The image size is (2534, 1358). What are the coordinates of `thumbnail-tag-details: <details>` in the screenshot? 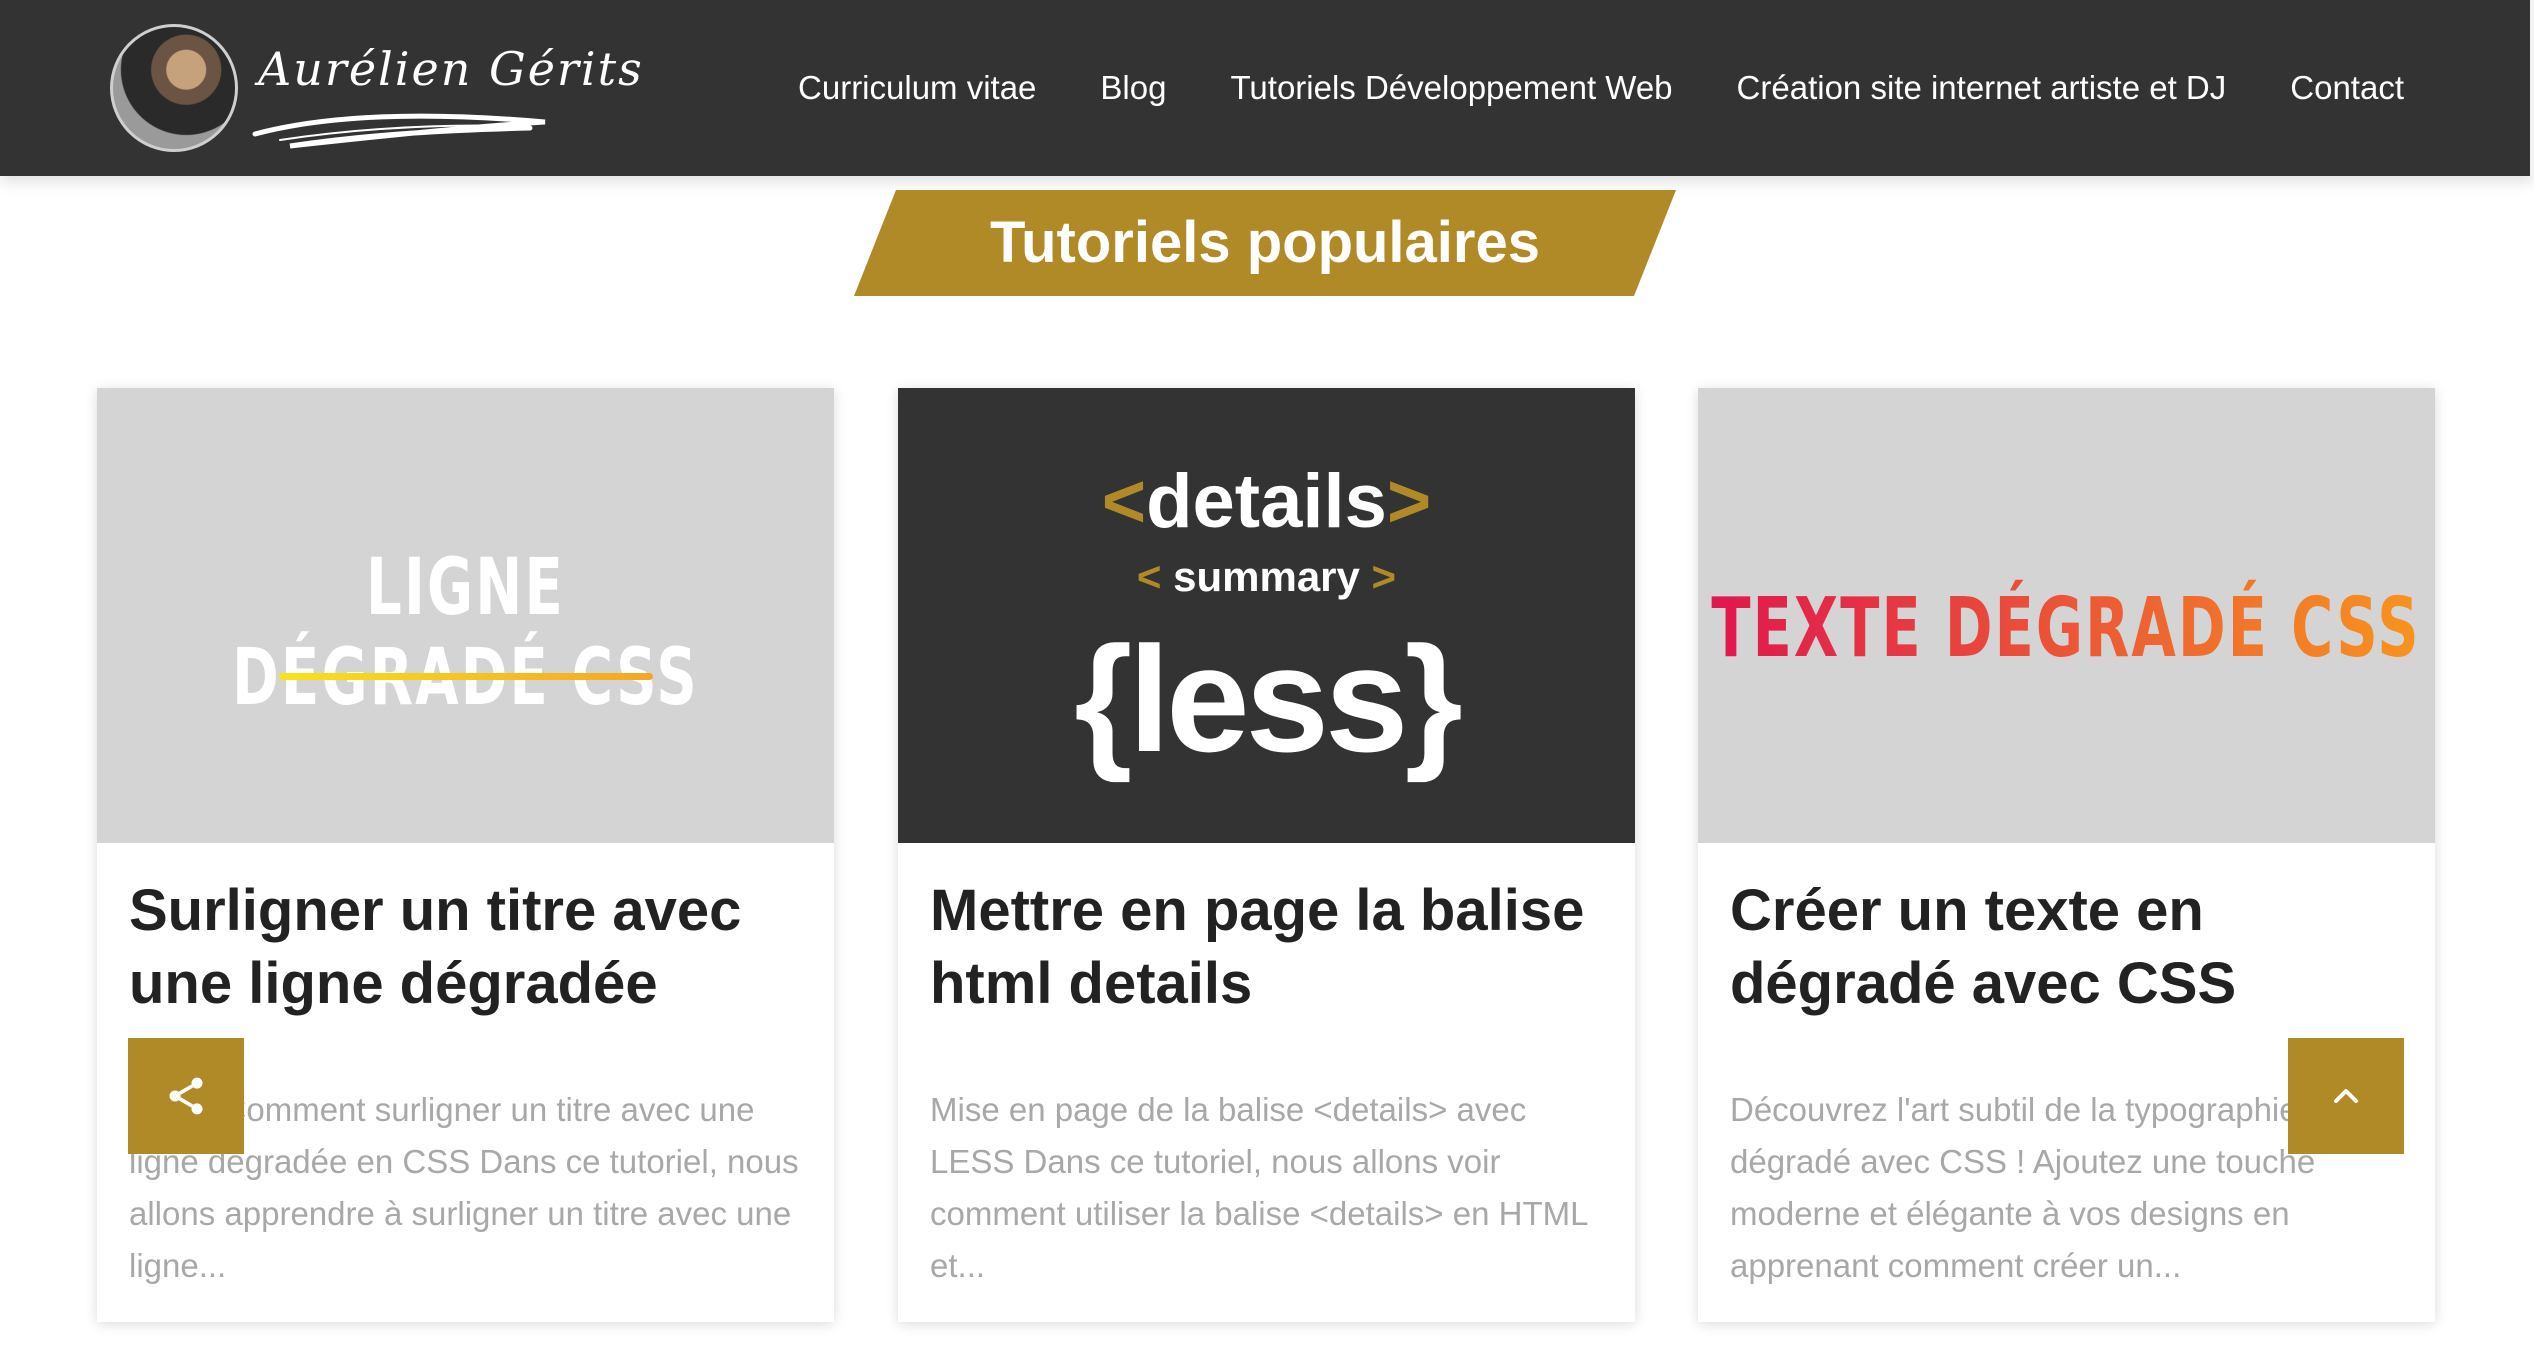 It's located at (1266, 501).